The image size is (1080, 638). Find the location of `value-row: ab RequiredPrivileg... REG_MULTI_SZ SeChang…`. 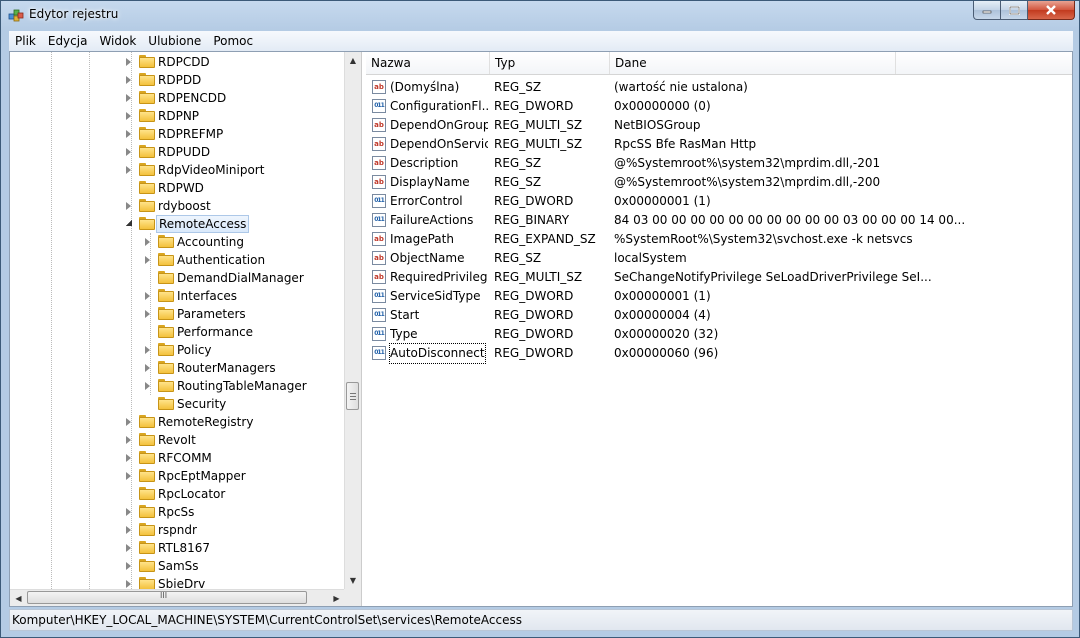

value-row: ab RequiredPrivileg... REG_MULTI_SZ SeChang… is located at coordinates (719, 277).